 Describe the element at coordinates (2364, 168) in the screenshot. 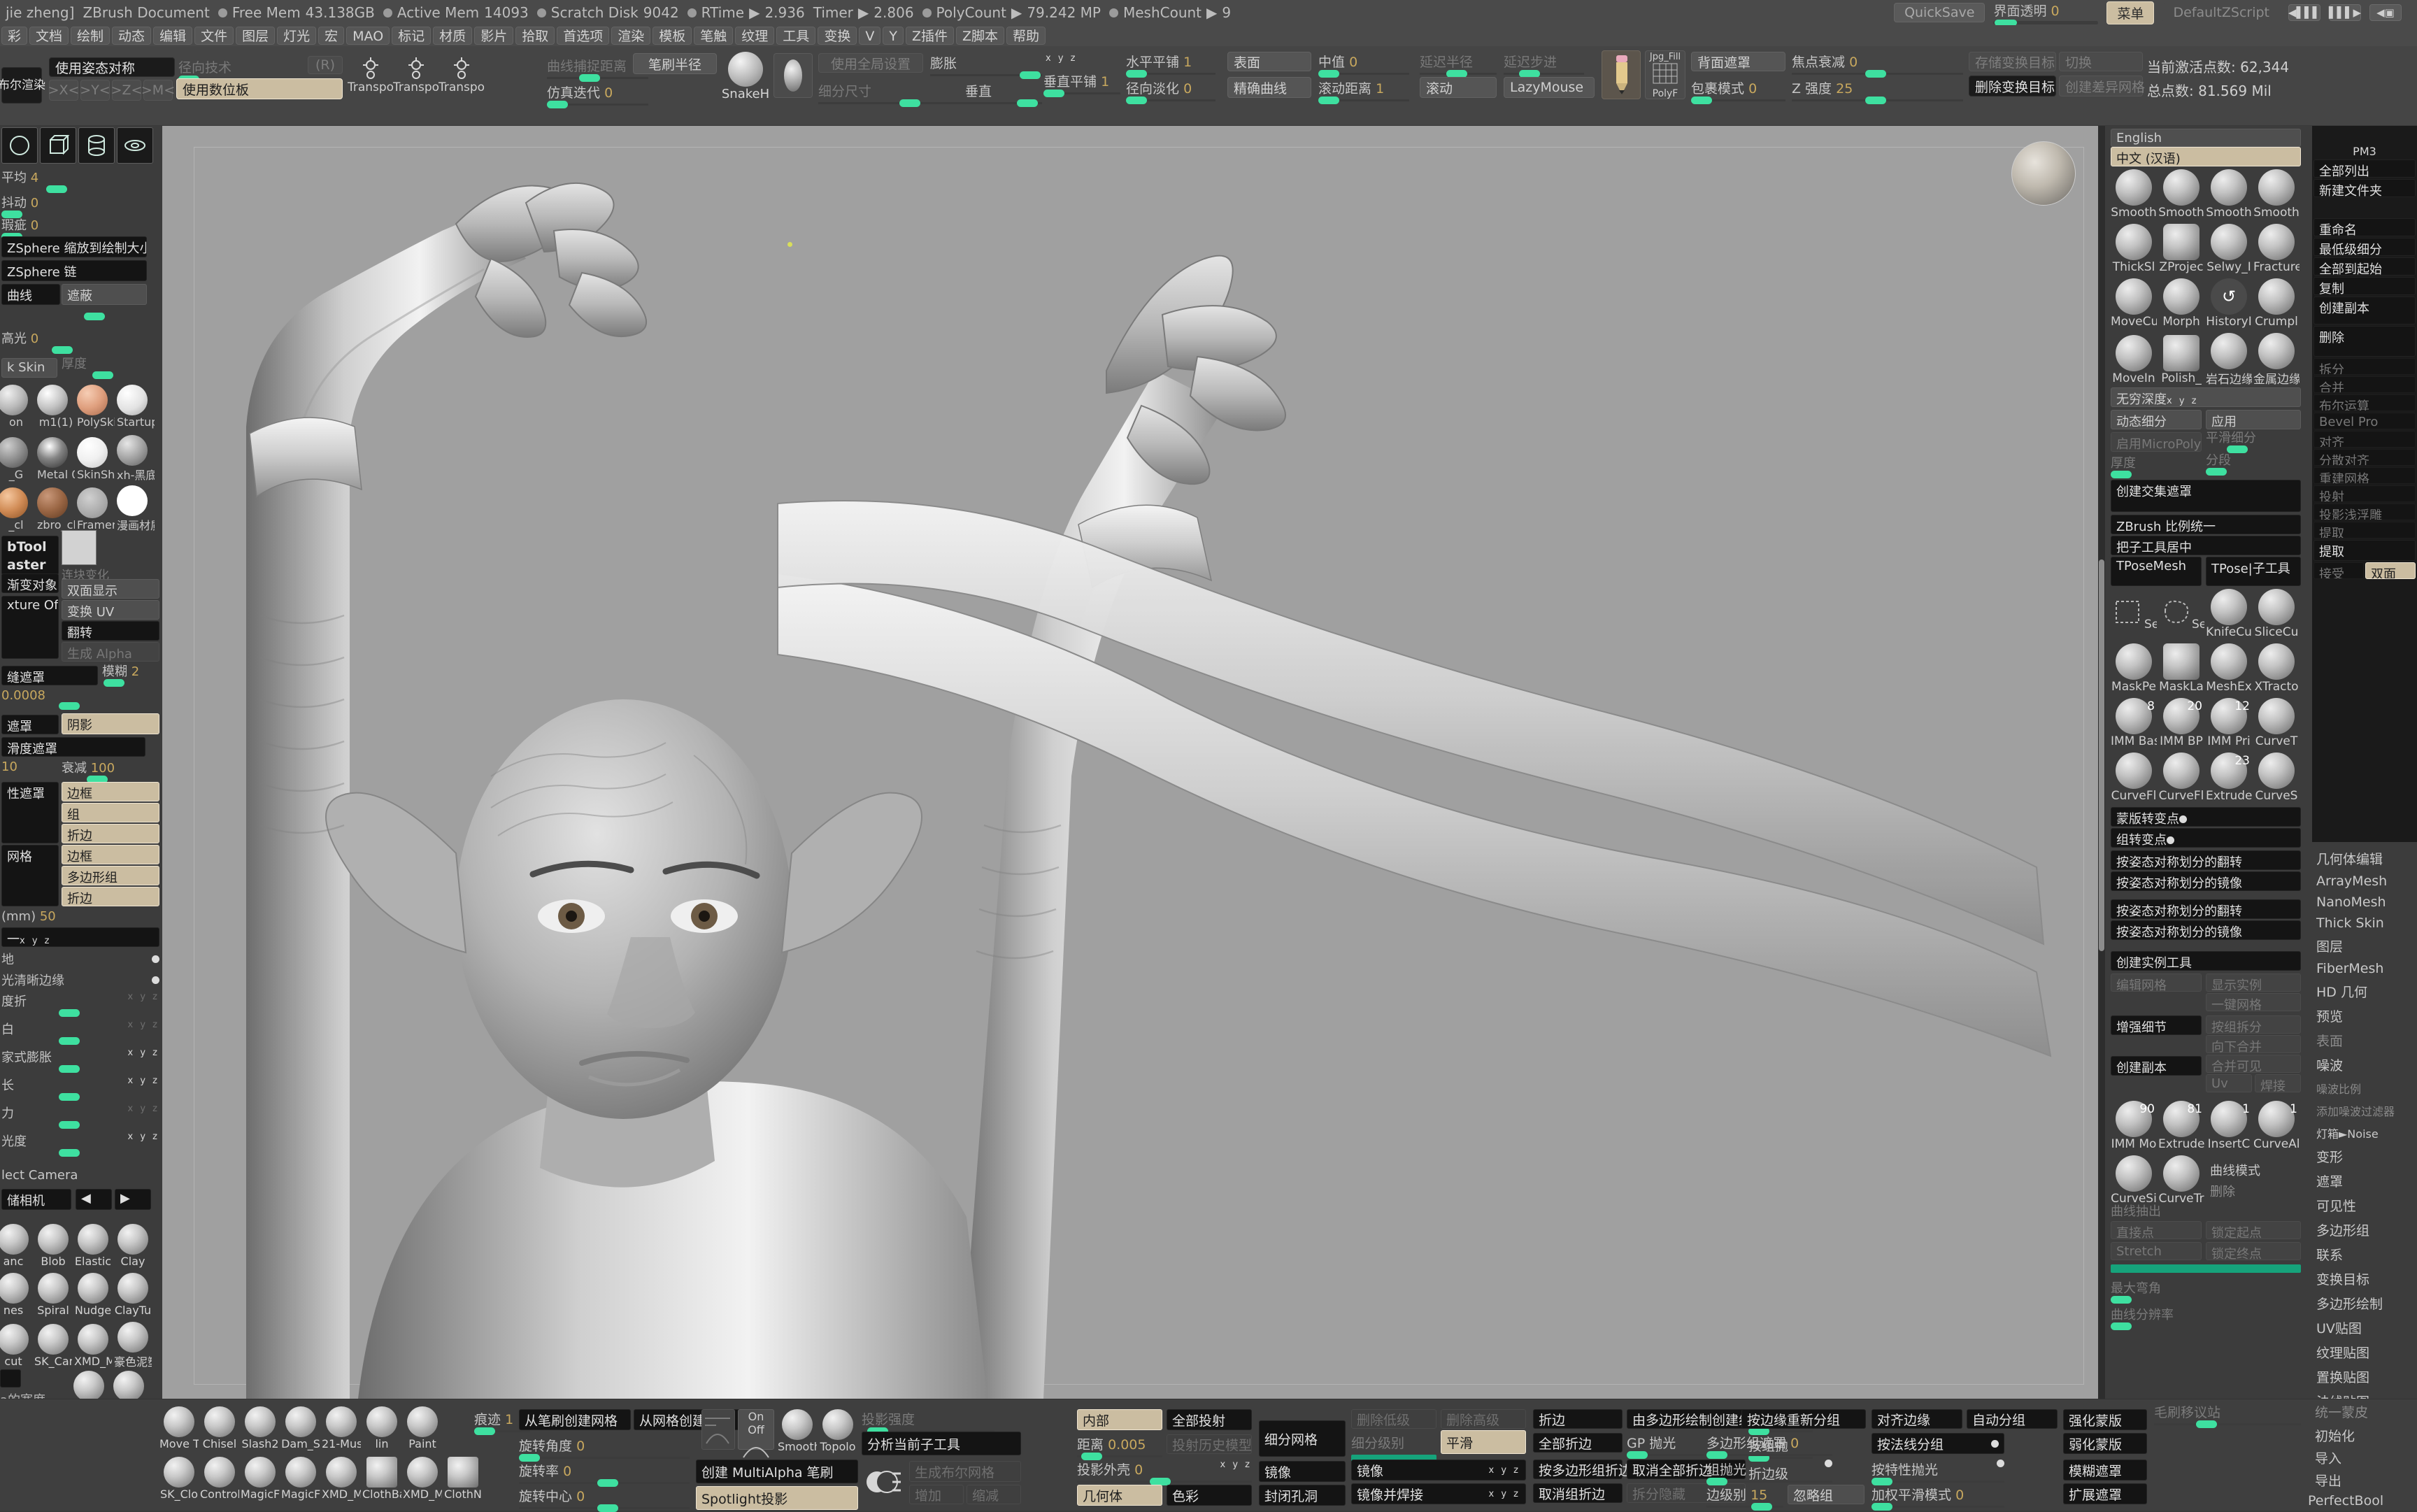

I see `list-all-button: 全部列出` at that location.